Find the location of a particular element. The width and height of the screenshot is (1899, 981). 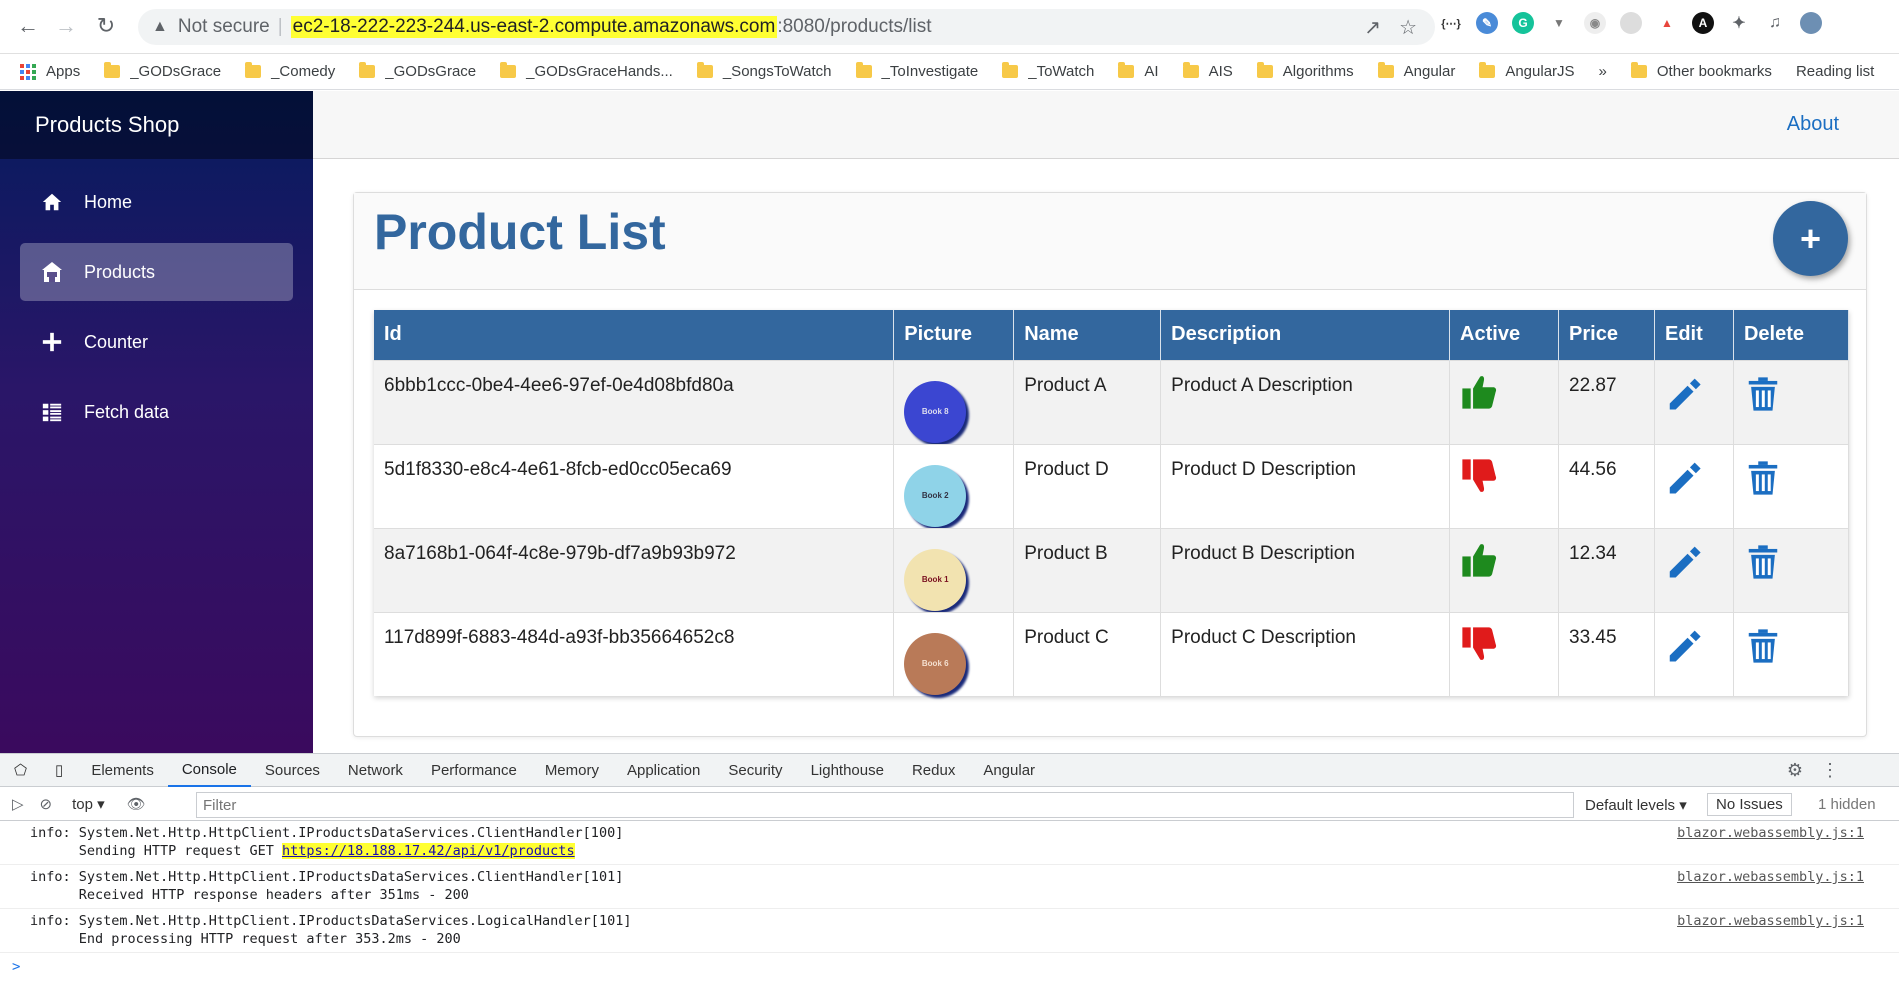

inspect-icon: ⬠ is located at coordinates (20, 770).